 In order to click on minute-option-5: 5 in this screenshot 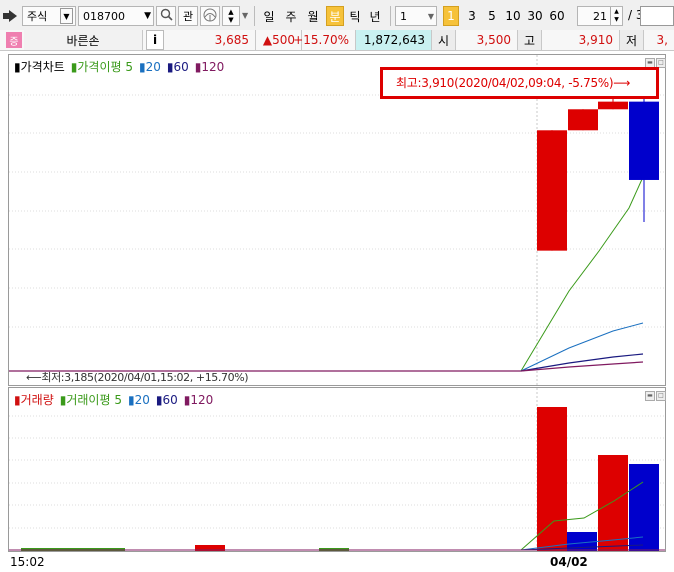, I will do `click(492, 16)`.